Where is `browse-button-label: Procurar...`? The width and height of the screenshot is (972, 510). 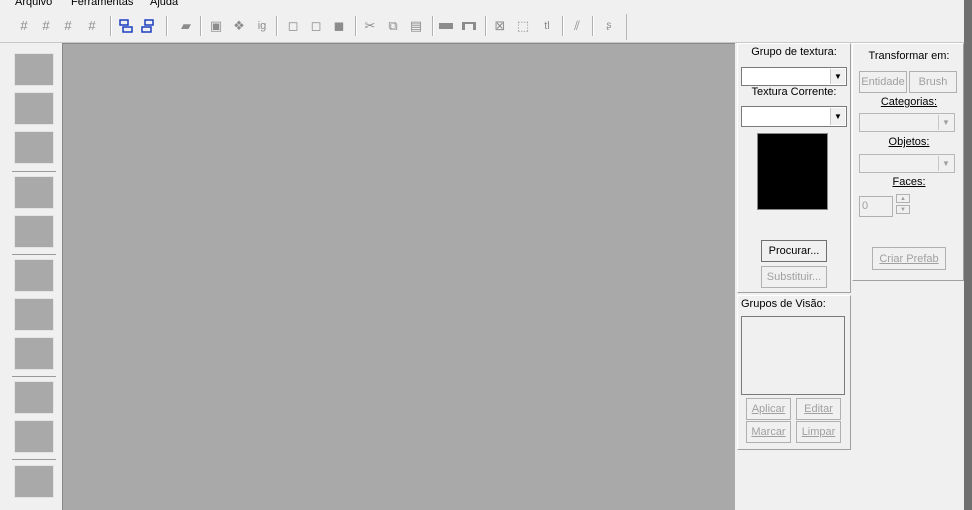
browse-button-label: Procurar... is located at coordinates (794, 251).